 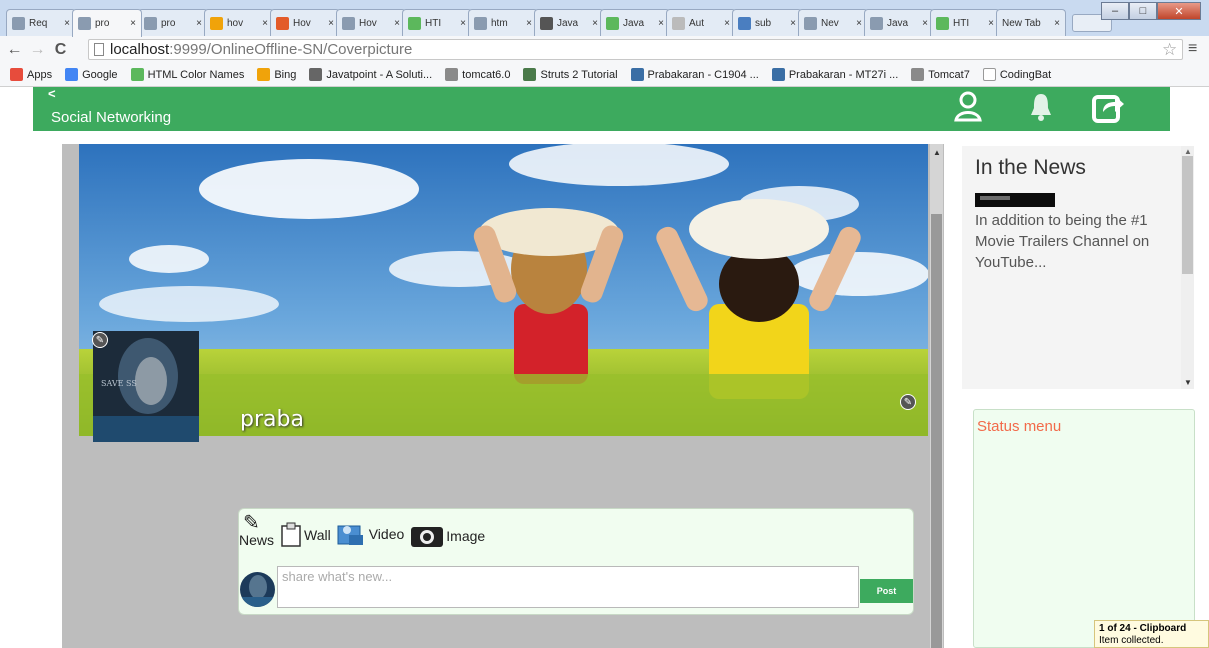 I want to click on edit-avatar-pencil-icon: ✎, so click(x=100, y=340).